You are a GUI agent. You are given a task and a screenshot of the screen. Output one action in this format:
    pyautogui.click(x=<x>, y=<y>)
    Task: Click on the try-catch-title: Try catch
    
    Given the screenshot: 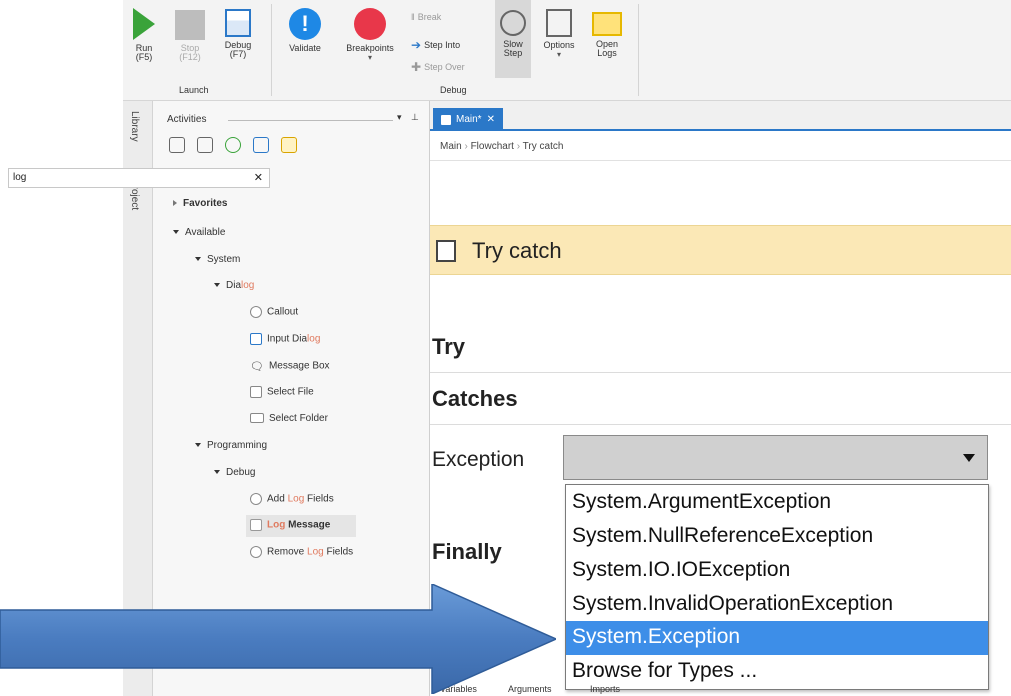 What is the action you would take?
    pyautogui.click(x=517, y=250)
    